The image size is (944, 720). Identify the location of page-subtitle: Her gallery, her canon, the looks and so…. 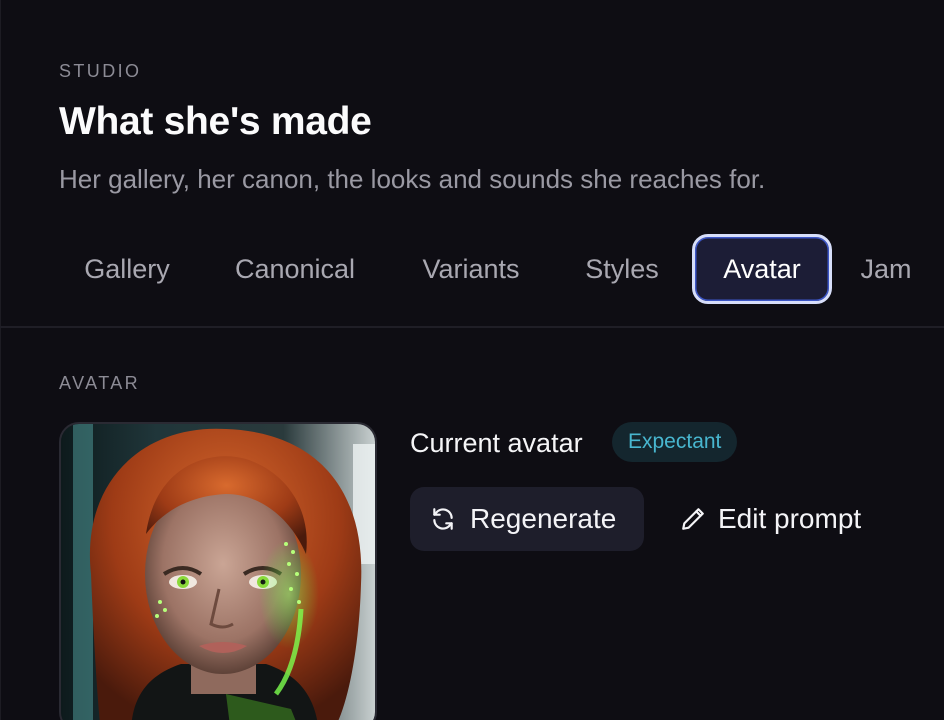
(412, 179).